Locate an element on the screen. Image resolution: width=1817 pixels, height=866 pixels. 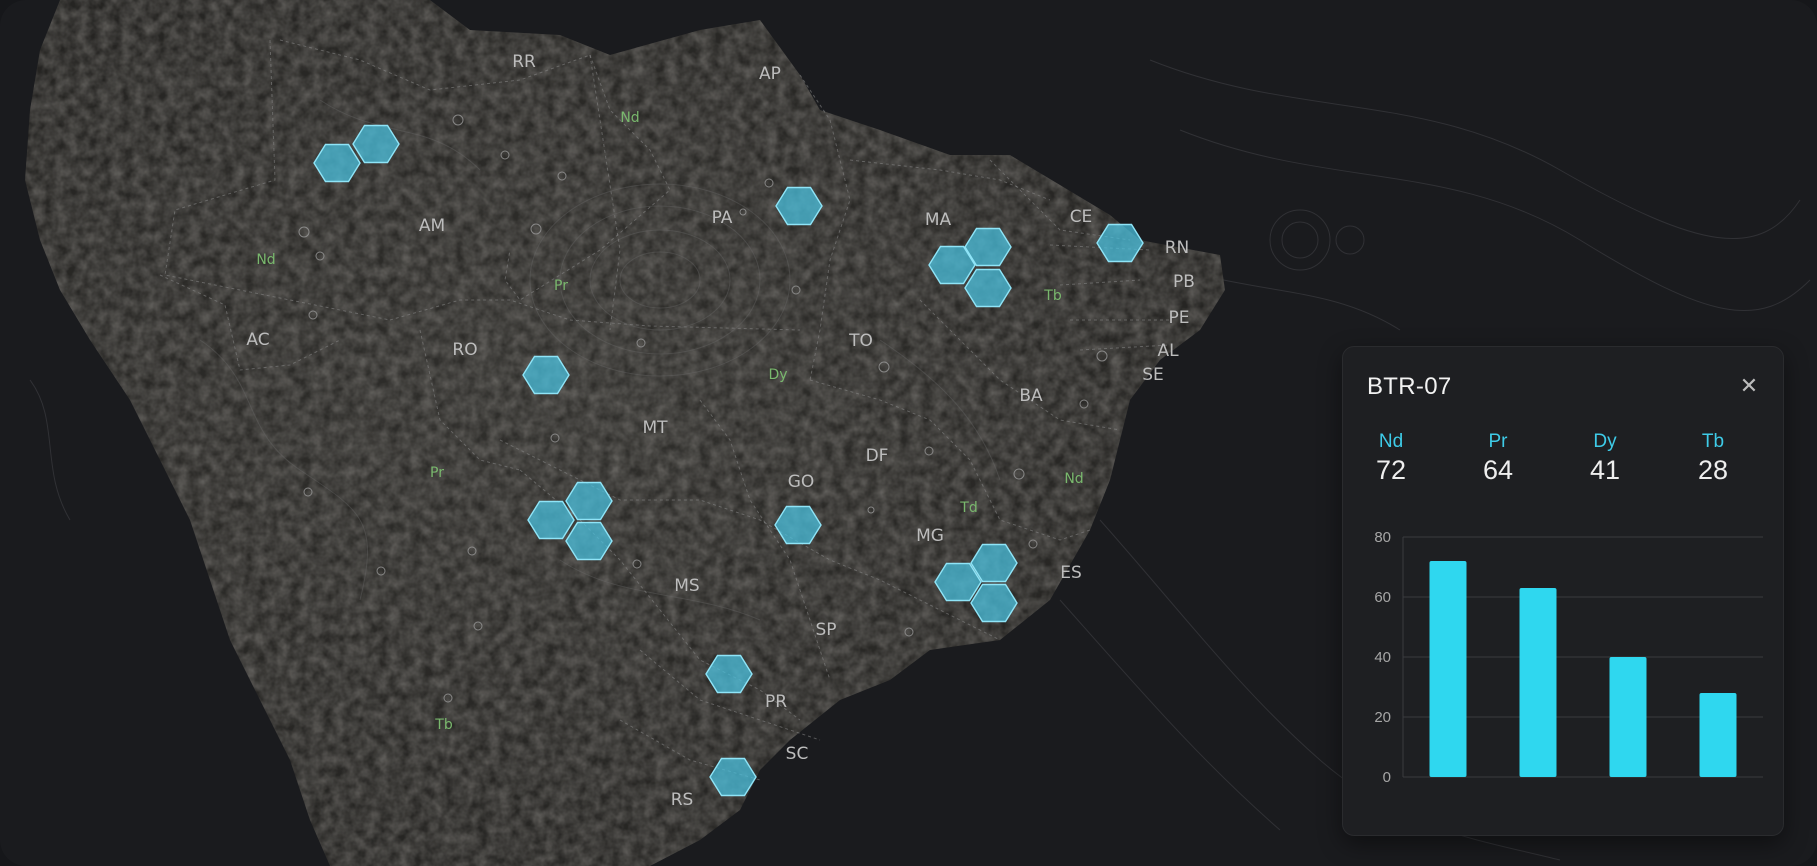
stat-nd: Nd 72 is located at coordinates (1391, 458).